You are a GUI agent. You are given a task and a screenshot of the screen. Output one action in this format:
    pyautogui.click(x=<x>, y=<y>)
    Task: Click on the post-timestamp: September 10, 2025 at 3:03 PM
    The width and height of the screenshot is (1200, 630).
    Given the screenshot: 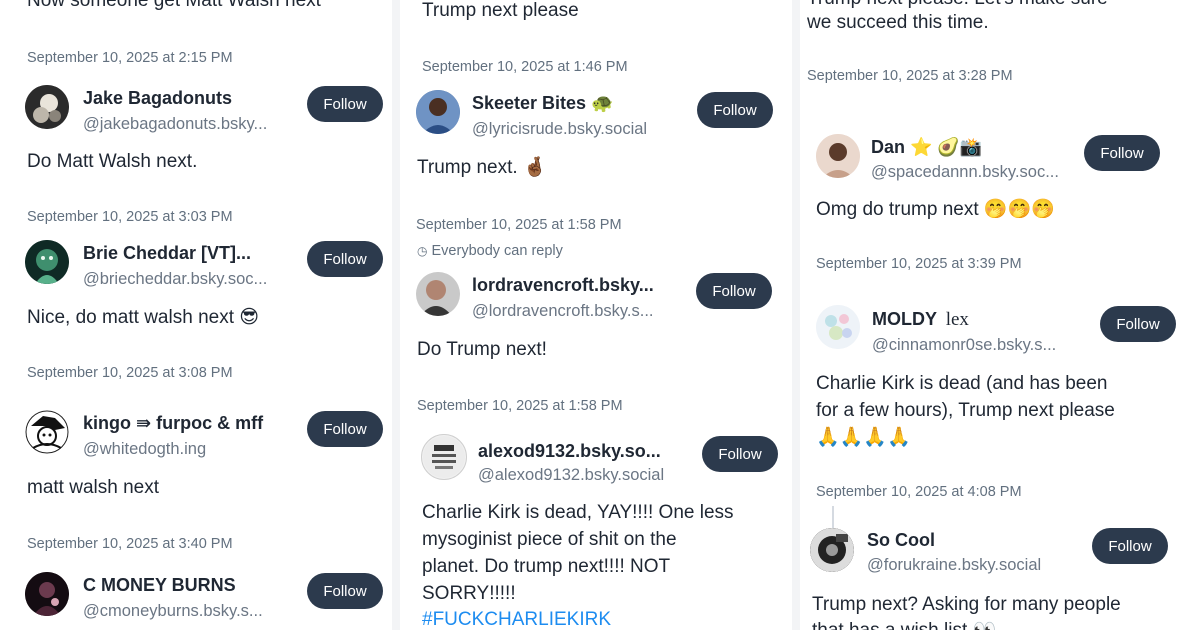 What is the action you would take?
    pyautogui.click(x=130, y=217)
    